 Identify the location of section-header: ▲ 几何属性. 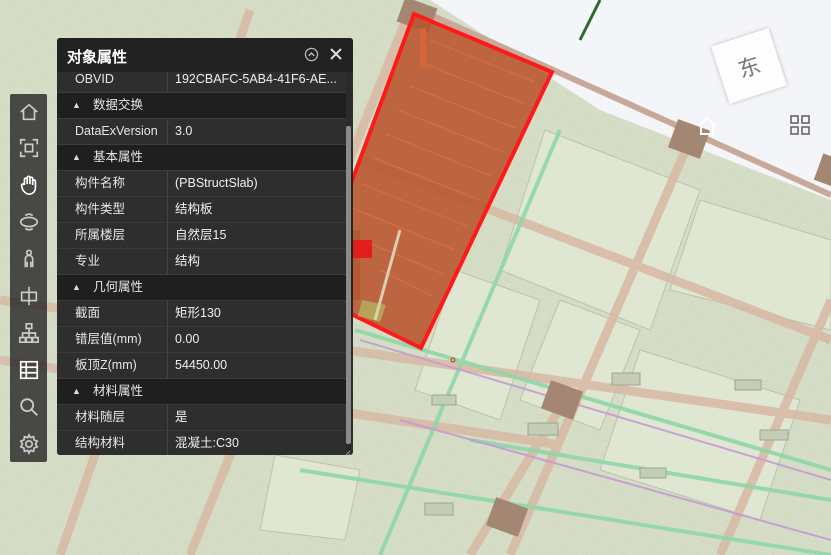
(201, 288).